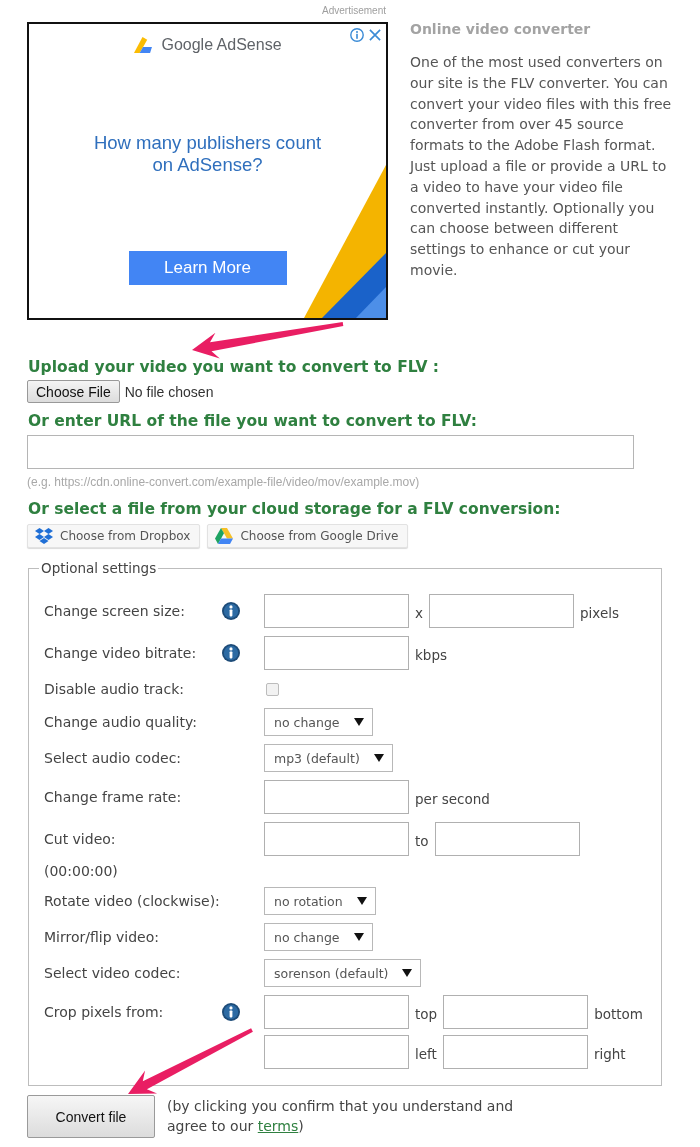 The width and height of the screenshot is (700, 1147). What do you see at coordinates (426, 1014) in the screenshot?
I see `unit-label: top` at bounding box center [426, 1014].